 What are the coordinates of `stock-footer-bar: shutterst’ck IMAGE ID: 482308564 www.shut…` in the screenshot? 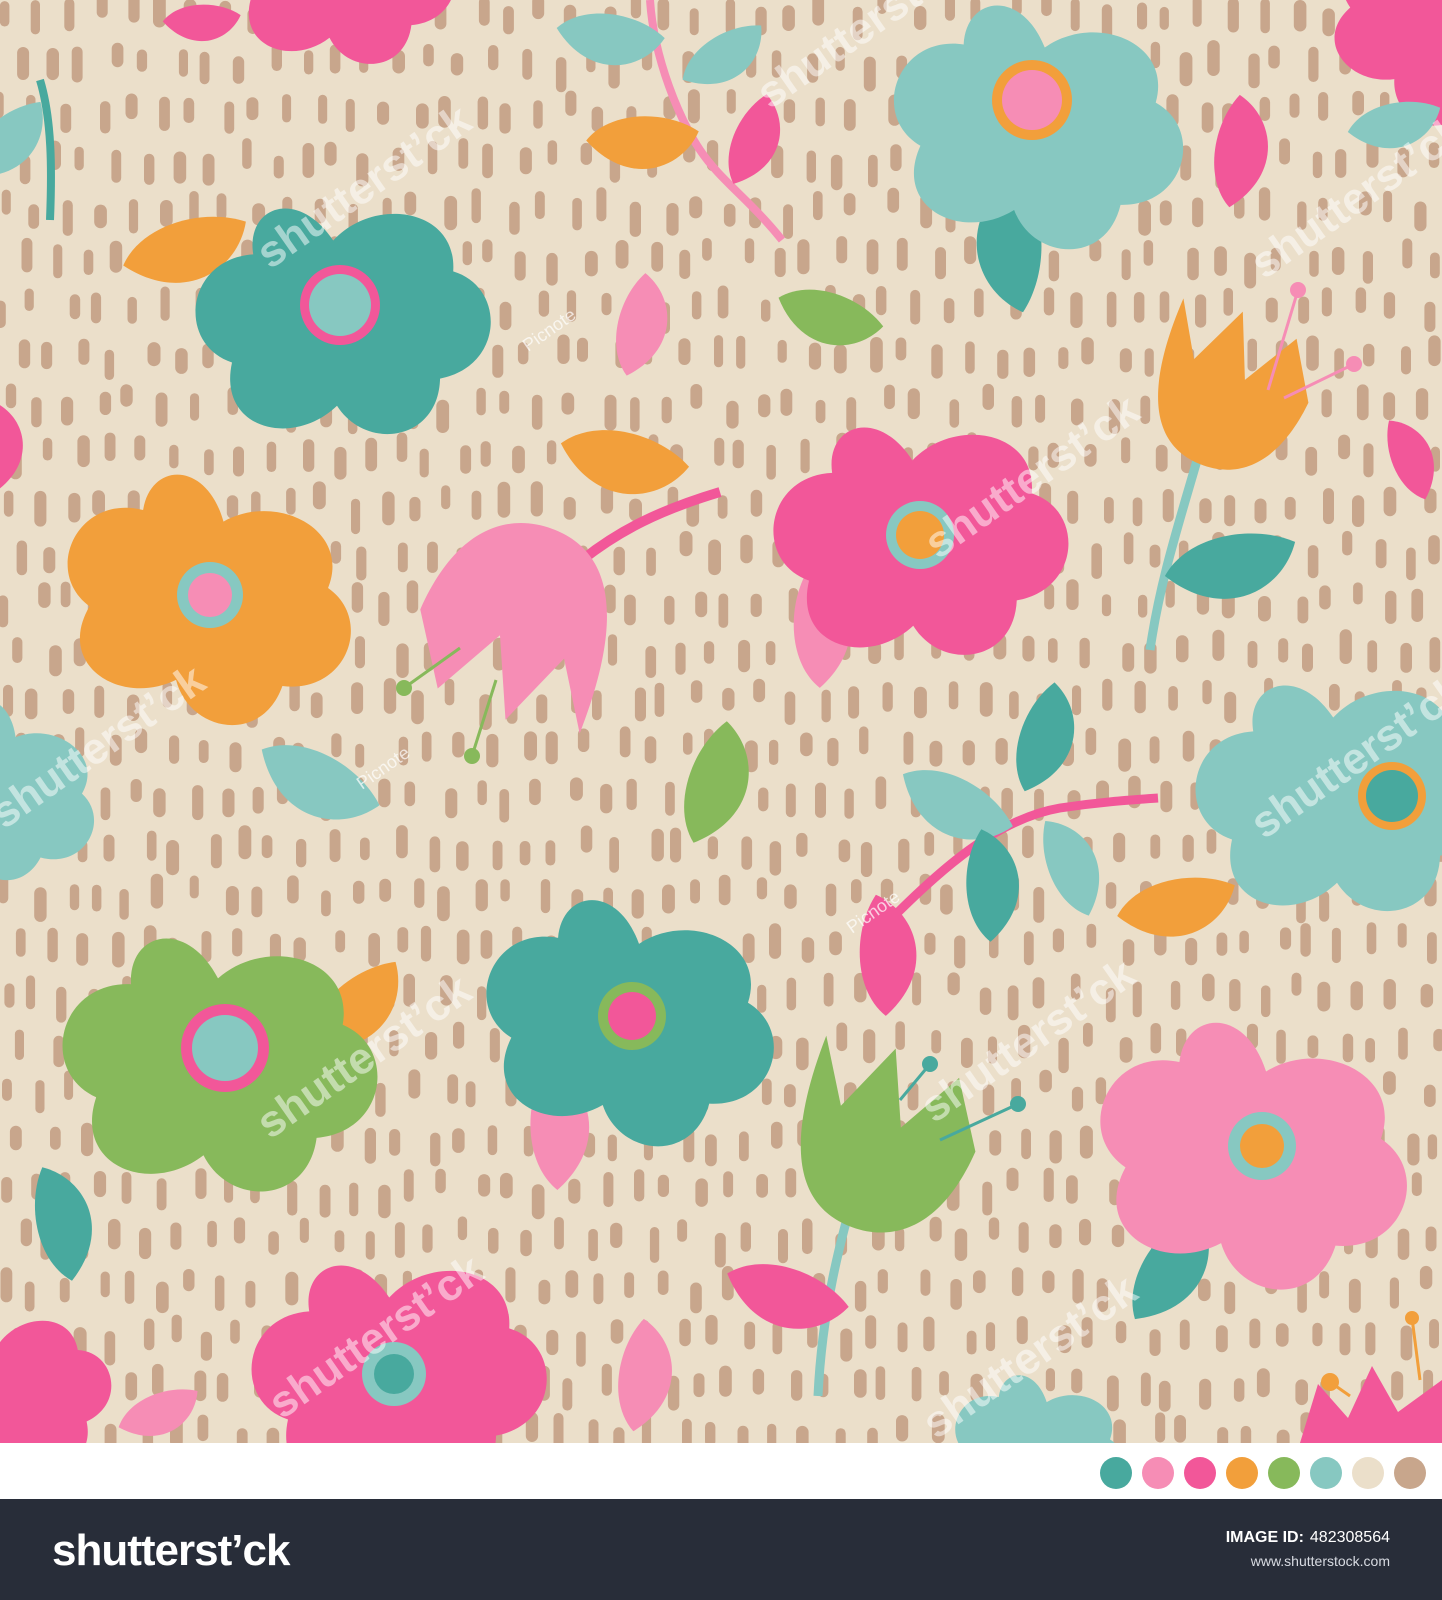 It's located at (721, 1549).